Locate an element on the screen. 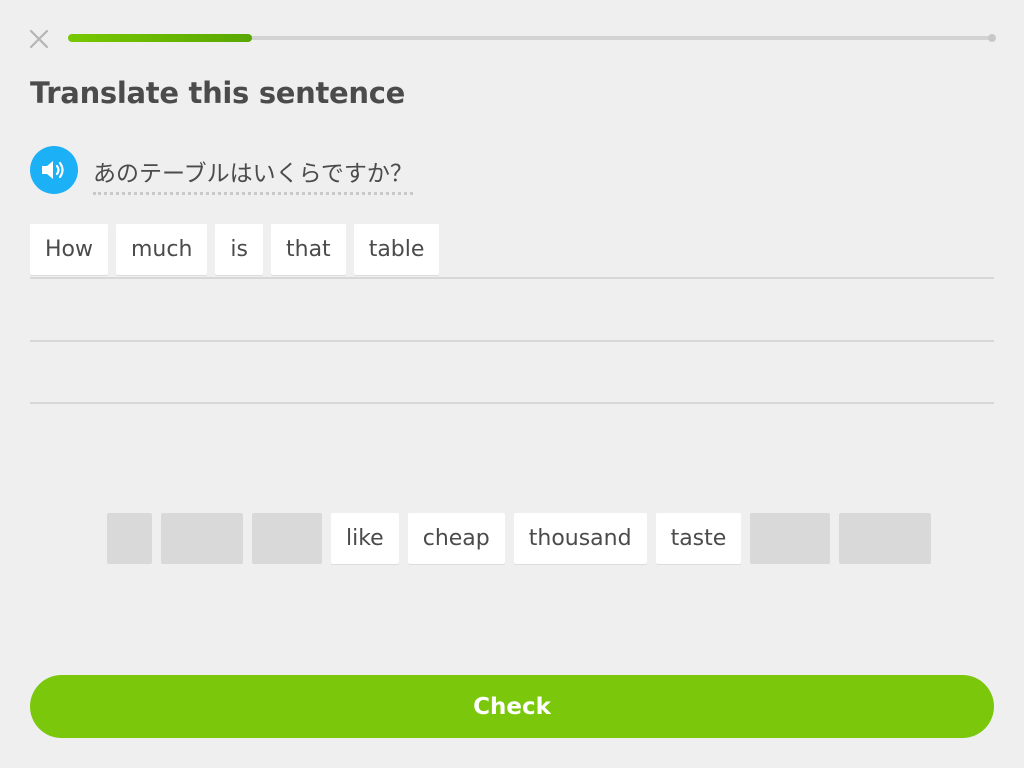  word-bank-tile: taste is located at coordinates (698, 538).